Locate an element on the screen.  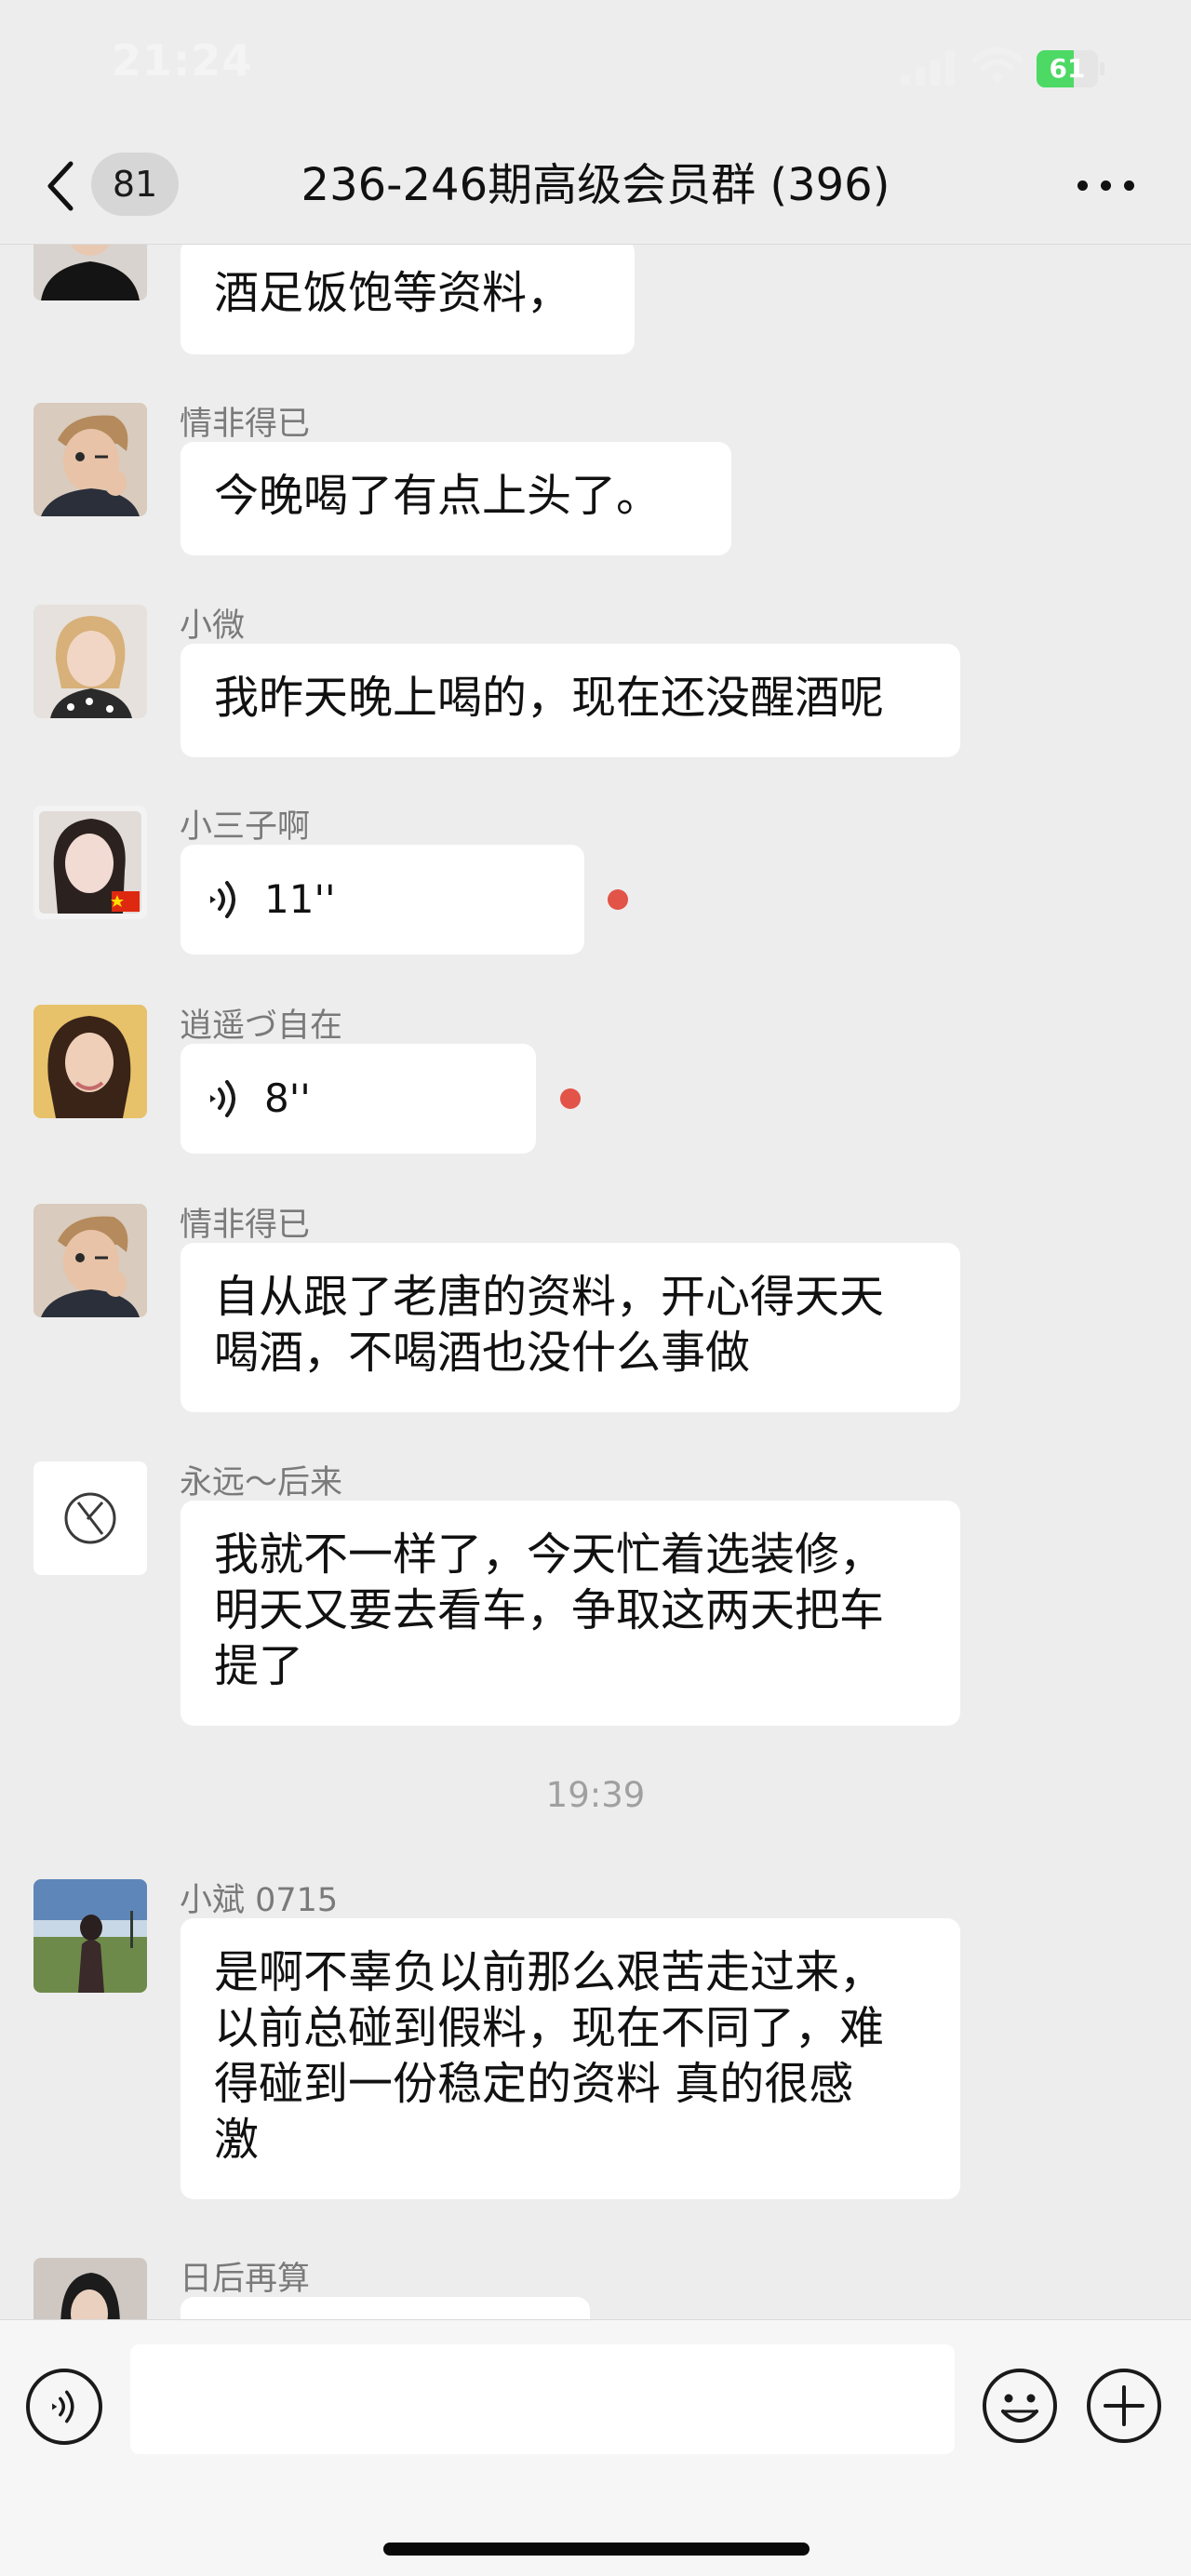
message-input is located at coordinates (542, 2399).